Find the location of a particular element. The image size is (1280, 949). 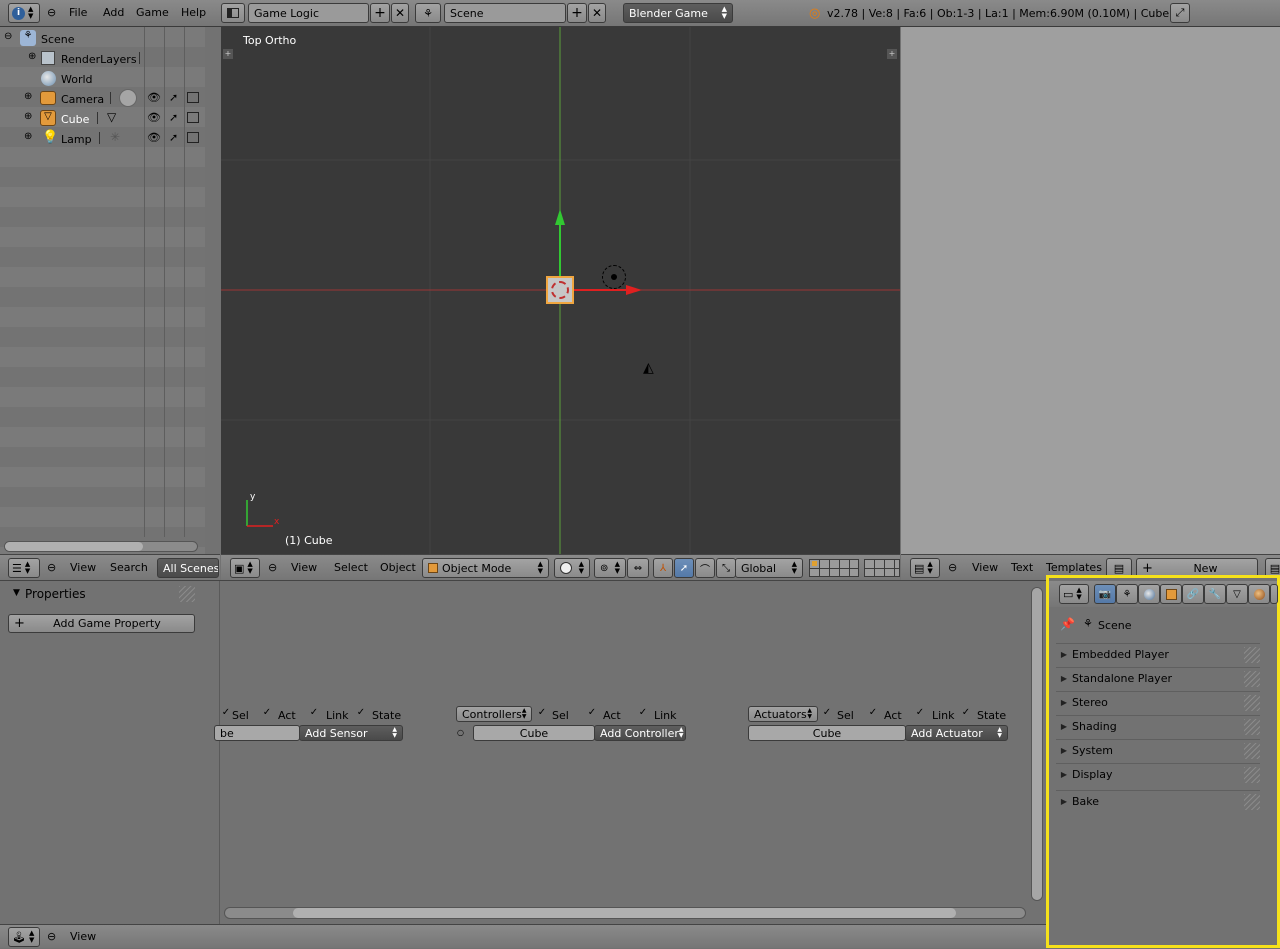

sensor-link-checkbox: ✓ is located at coordinates (314, 713).